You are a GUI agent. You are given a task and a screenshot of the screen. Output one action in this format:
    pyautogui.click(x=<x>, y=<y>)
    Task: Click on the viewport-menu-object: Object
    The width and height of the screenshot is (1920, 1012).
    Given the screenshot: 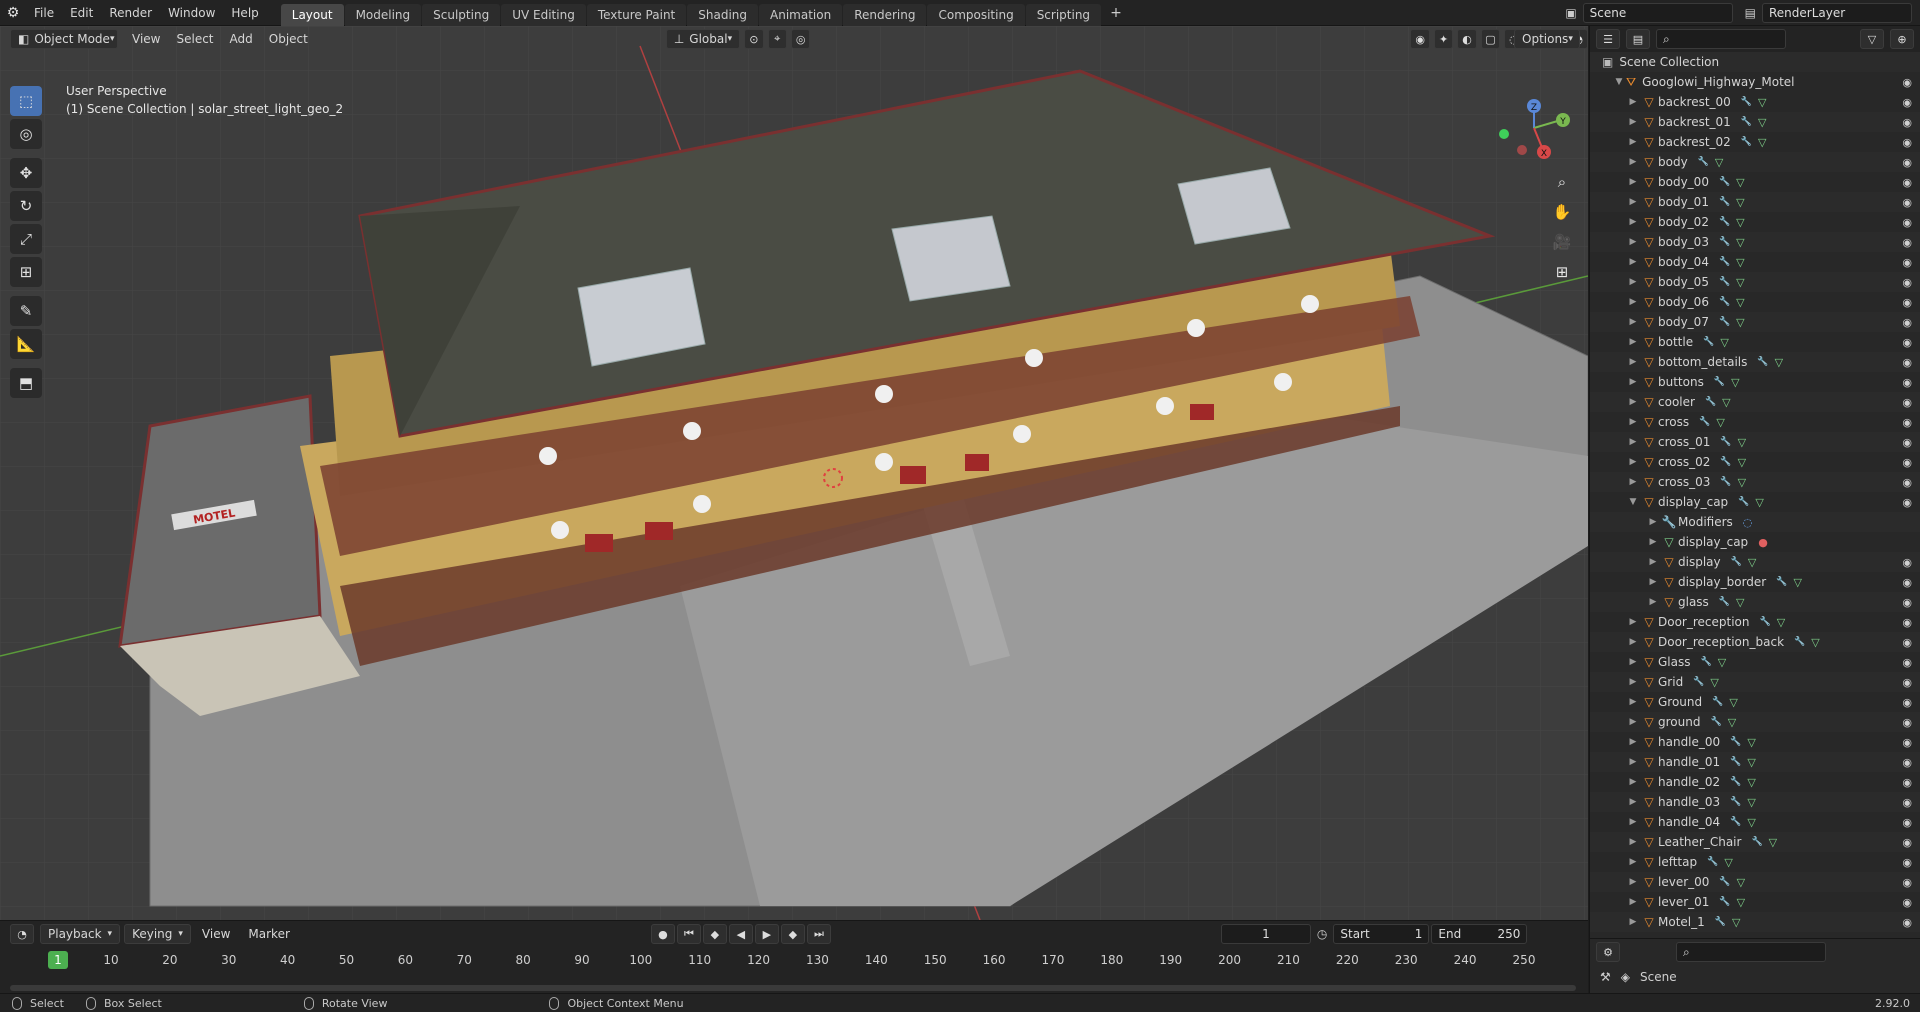 What is the action you would take?
    pyautogui.click(x=288, y=39)
    